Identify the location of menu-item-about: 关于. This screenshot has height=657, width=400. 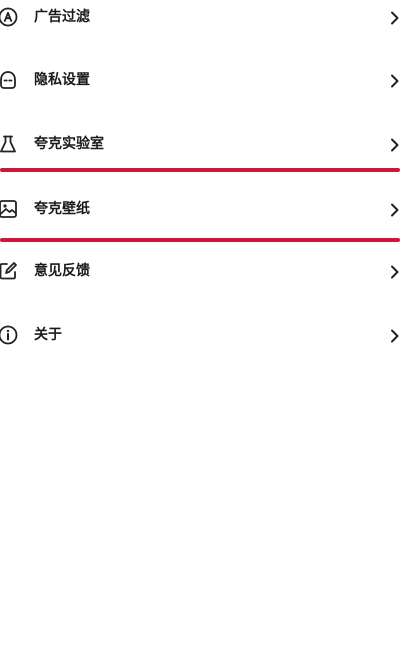
(200, 337).